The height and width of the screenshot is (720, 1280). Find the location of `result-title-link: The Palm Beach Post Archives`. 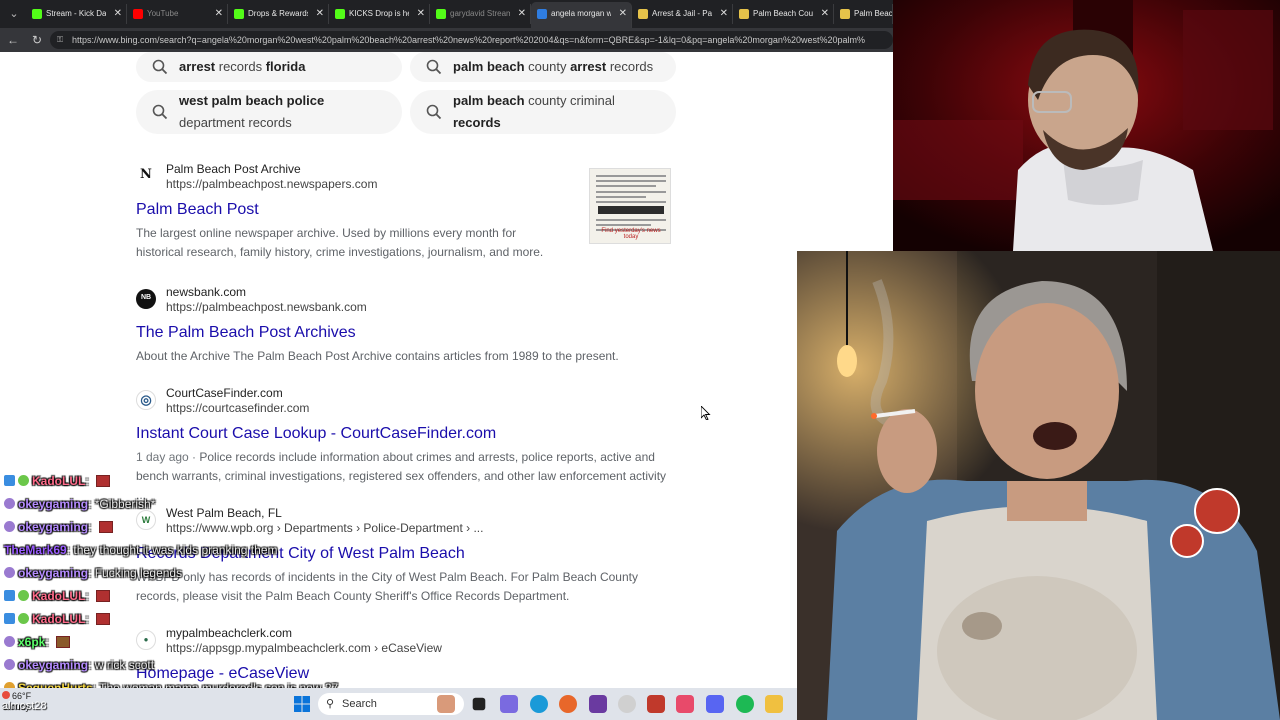

result-title-link: The Palm Beach Post Archives is located at coordinates (416, 333).